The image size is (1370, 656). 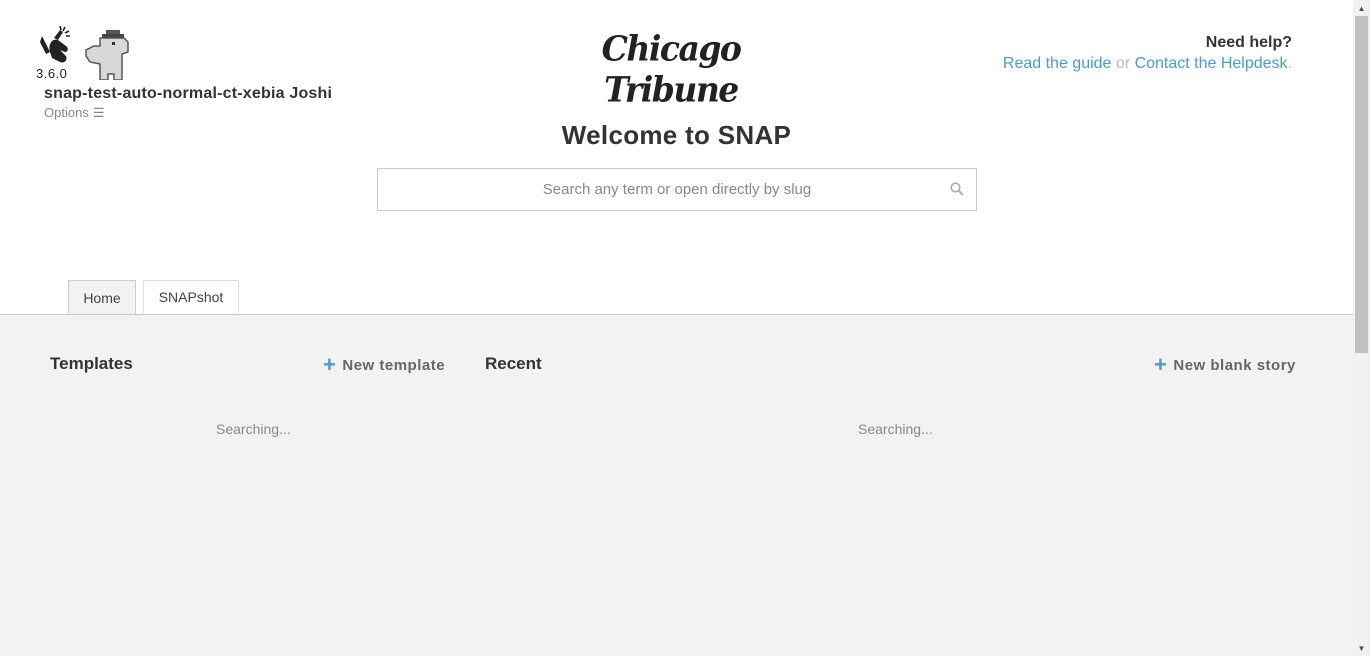 I want to click on help-title: Need help?, so click(x=1248, y=42).